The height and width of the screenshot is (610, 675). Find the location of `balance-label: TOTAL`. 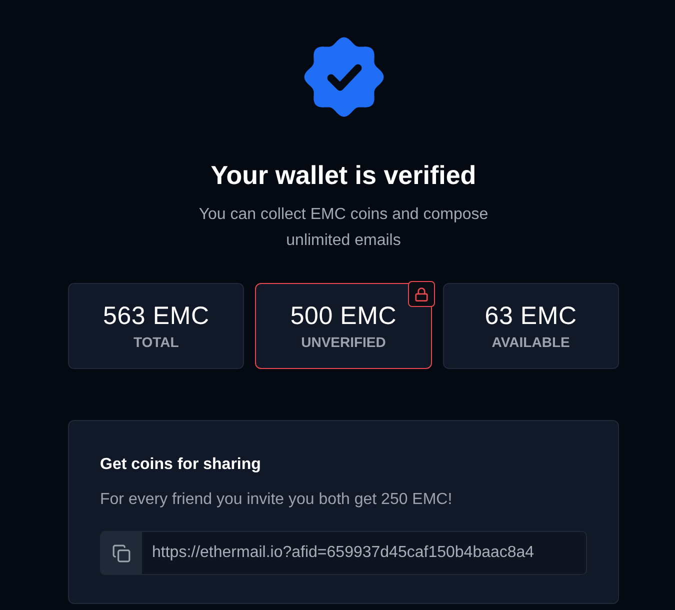

balance-label: TOTAL is located at coordinates (156, 341).